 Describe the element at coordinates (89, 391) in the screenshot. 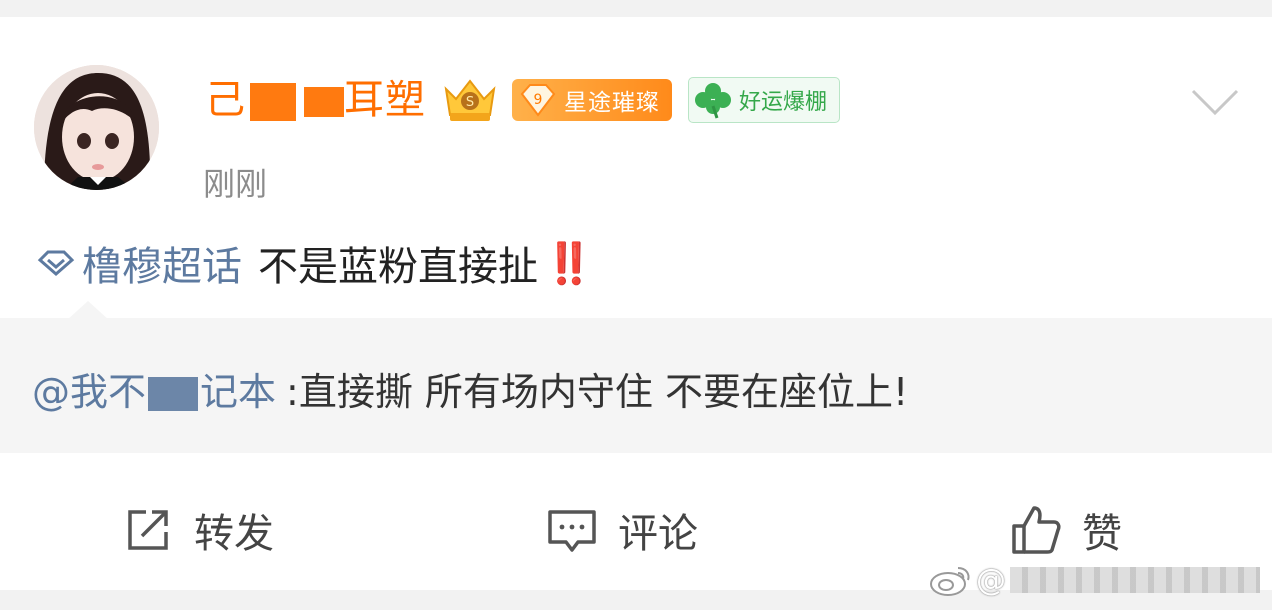

I see `quoted-user-prefix: @我不` at that location.